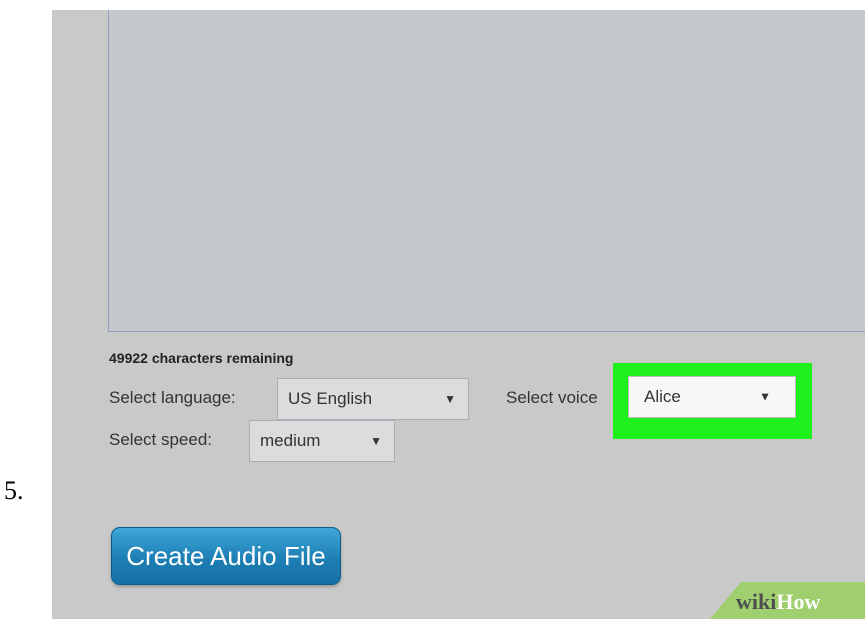 The image size is (865, 619). What do you see at coordinates (290, 440) in the screenshot?
I see `speed-select-value: medium` at bounding box center [290, 440].